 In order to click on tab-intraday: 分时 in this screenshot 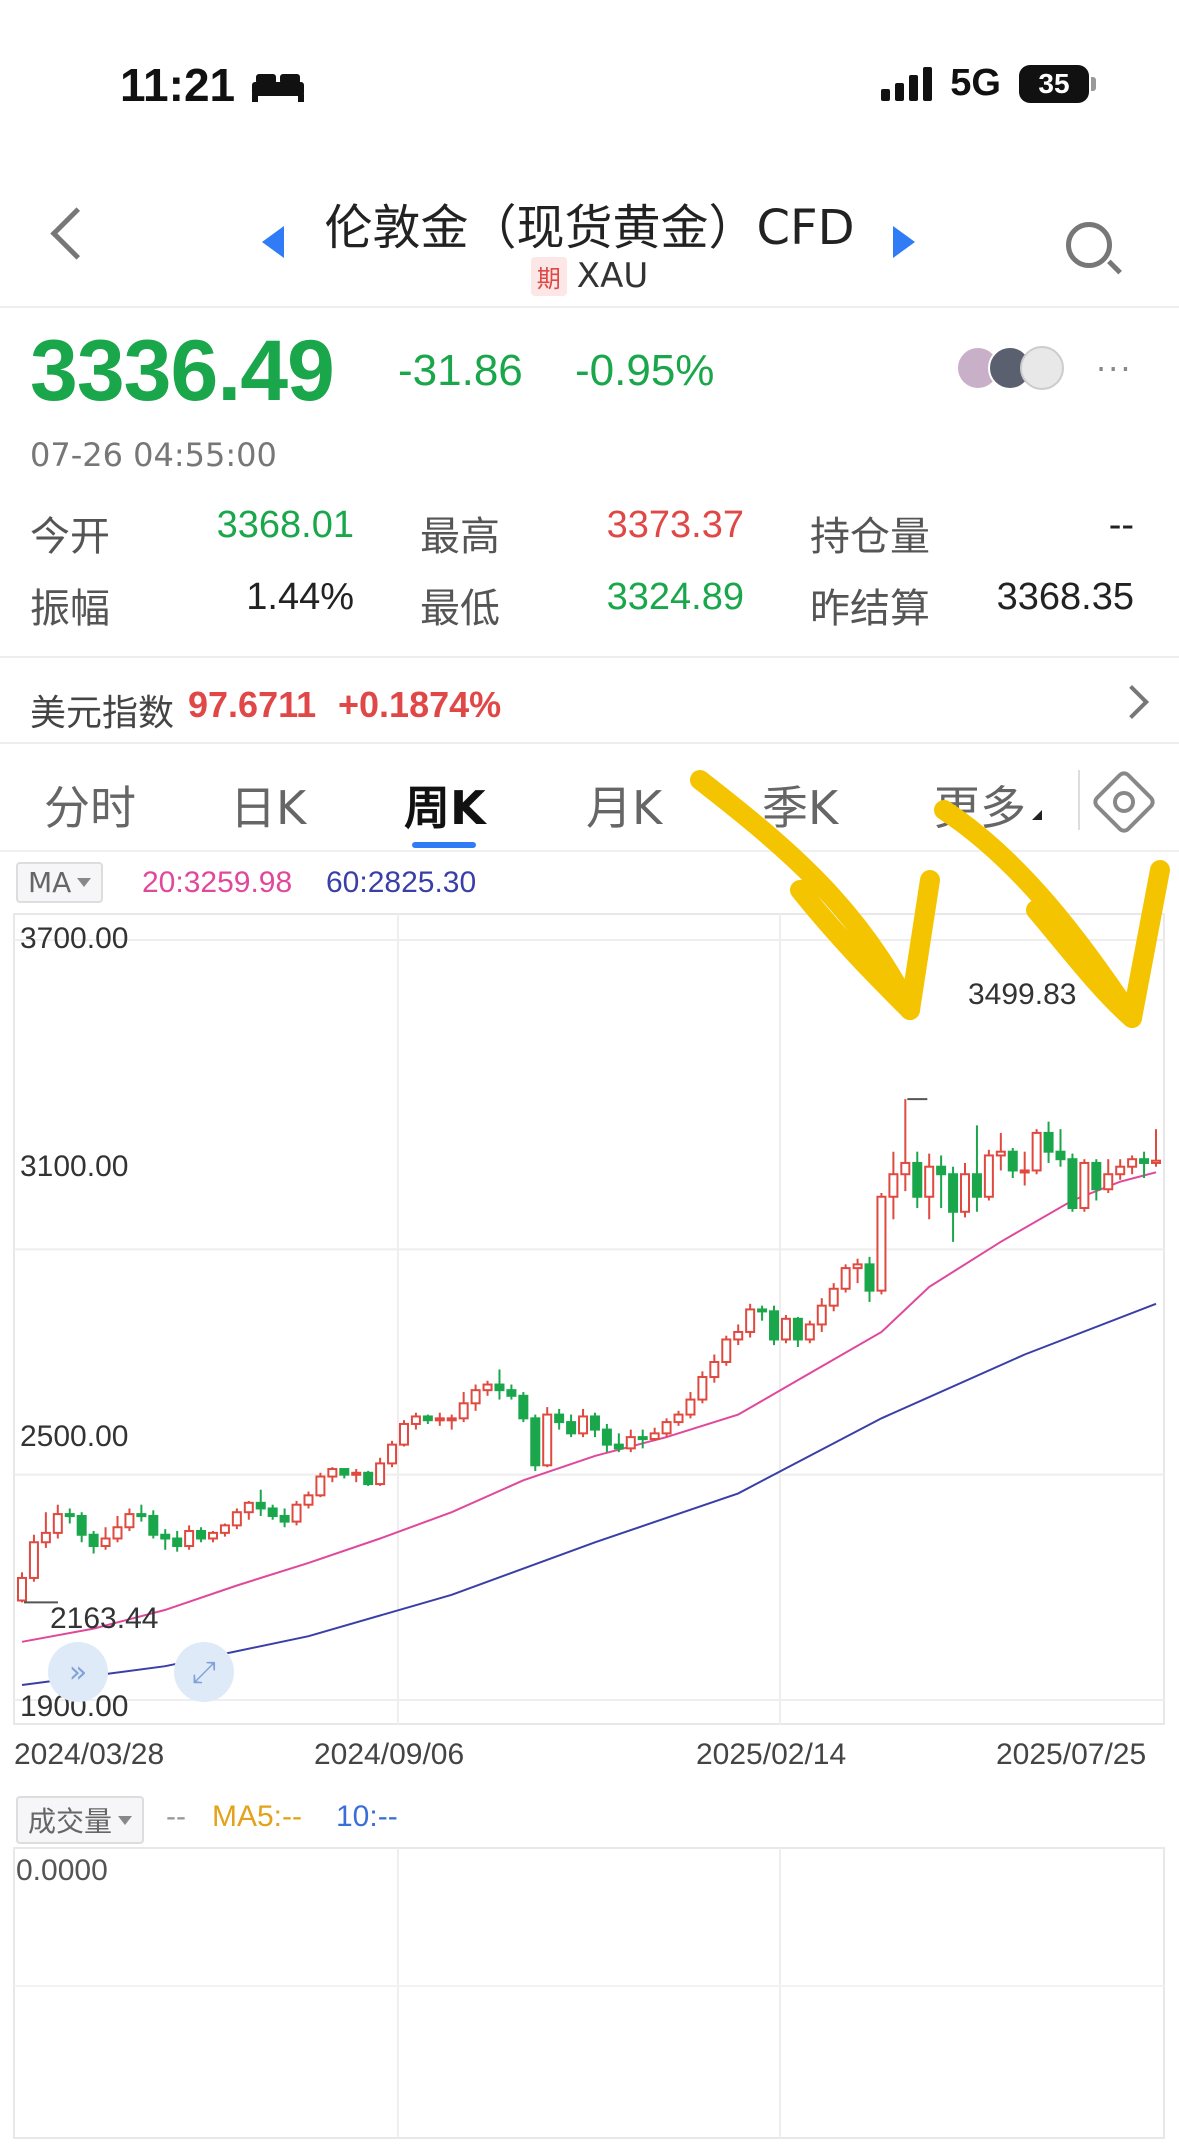, I will do `click(90, 805)`.